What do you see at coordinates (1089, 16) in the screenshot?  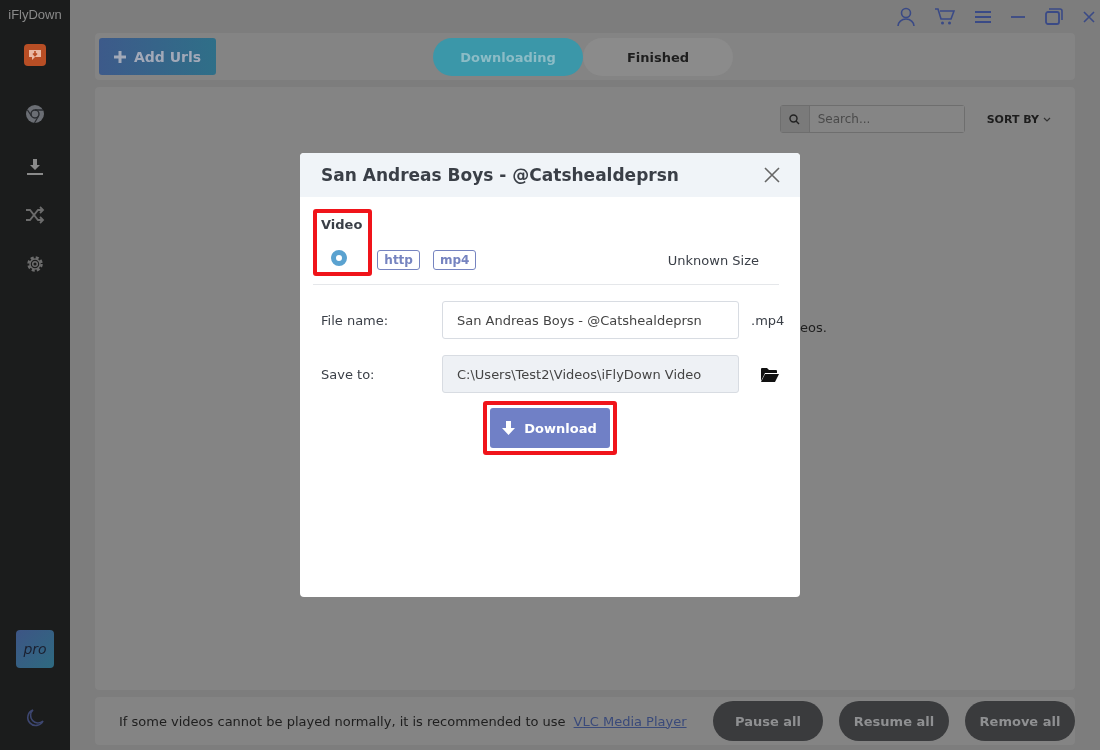 I see `close-icon` at bounding box center [1089, 16].